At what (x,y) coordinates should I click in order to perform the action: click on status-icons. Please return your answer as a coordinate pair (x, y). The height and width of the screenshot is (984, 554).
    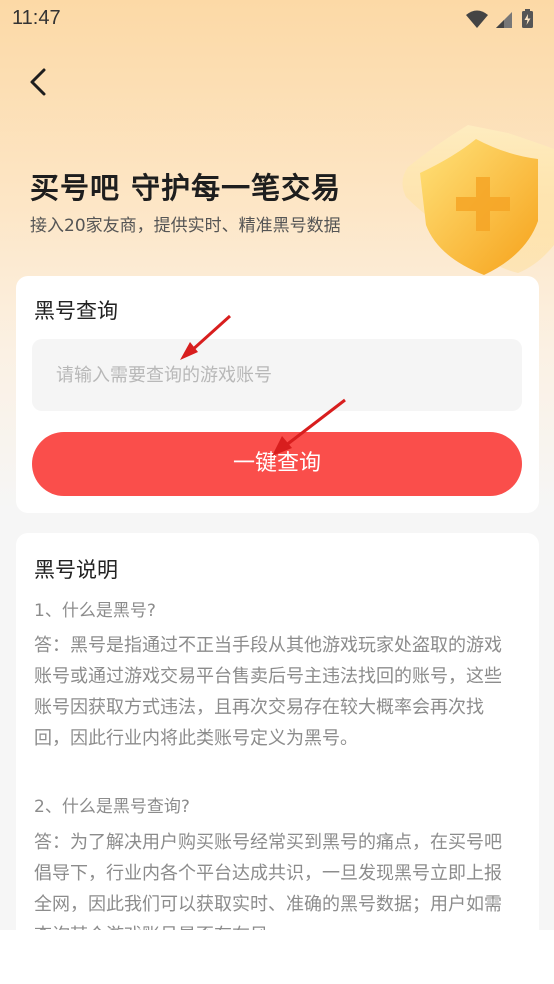
    Looking at the image, I should click on (499, 18).